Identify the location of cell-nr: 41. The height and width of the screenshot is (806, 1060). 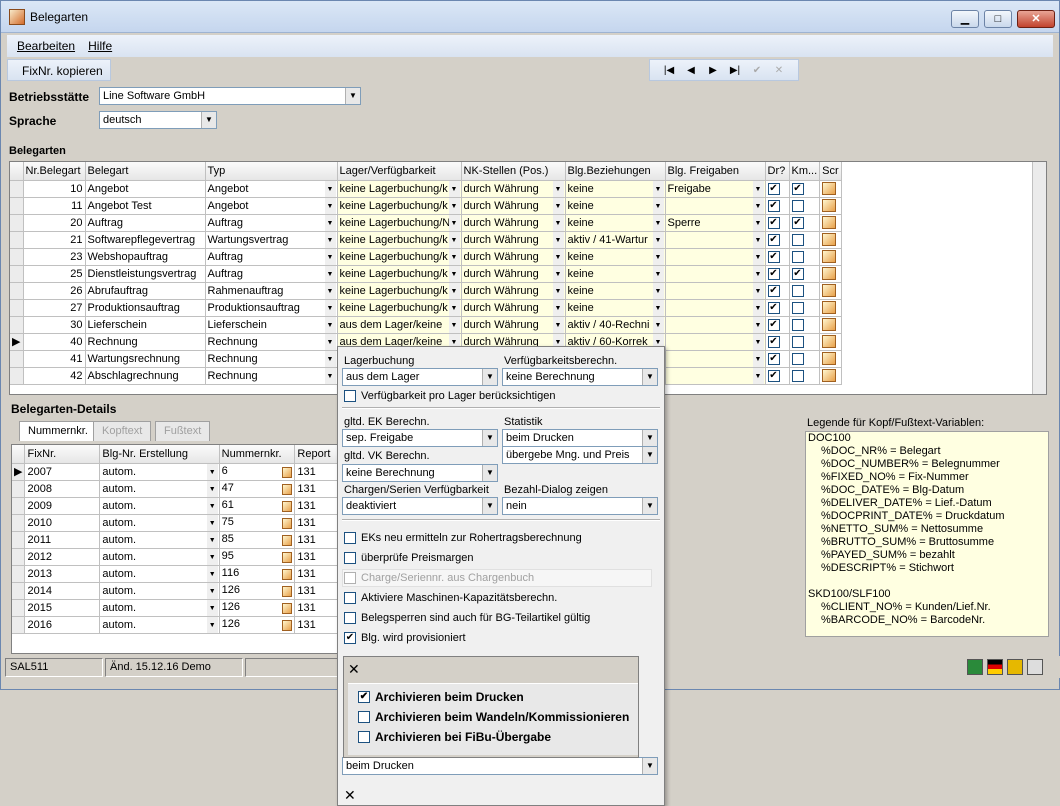
(54, 359).